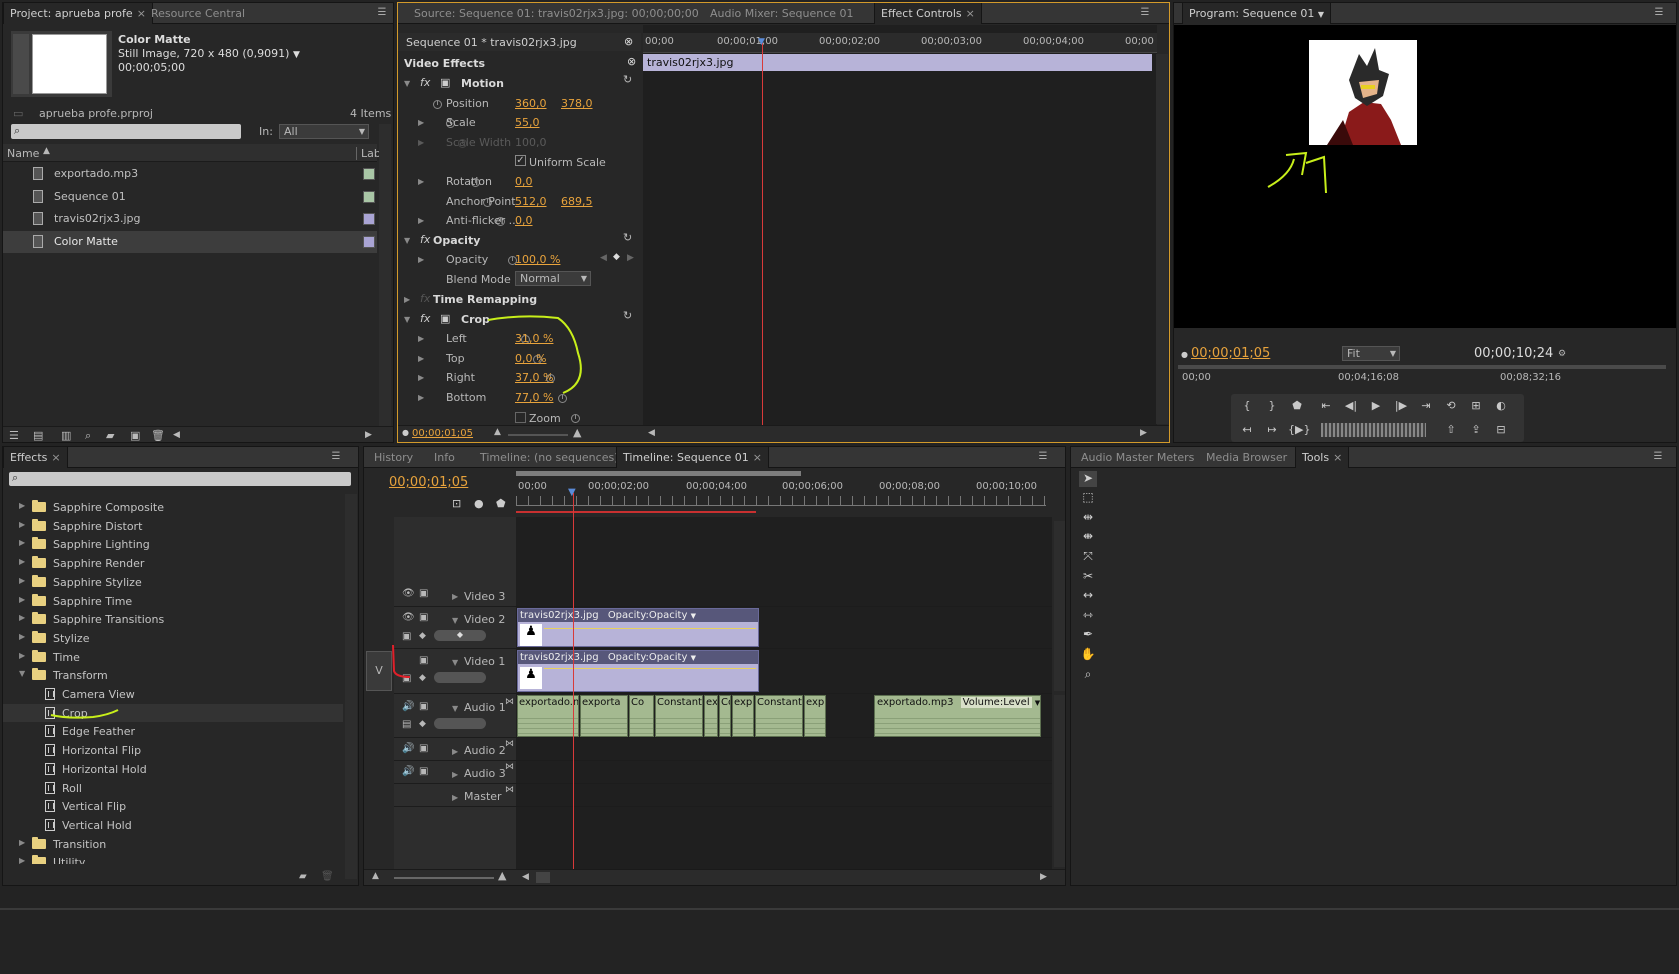 This screenshot has height=974, width=1679. Describe the element at coordinates (190, 241) in the screenshot. I see `list-item: Color Matte` at that location.